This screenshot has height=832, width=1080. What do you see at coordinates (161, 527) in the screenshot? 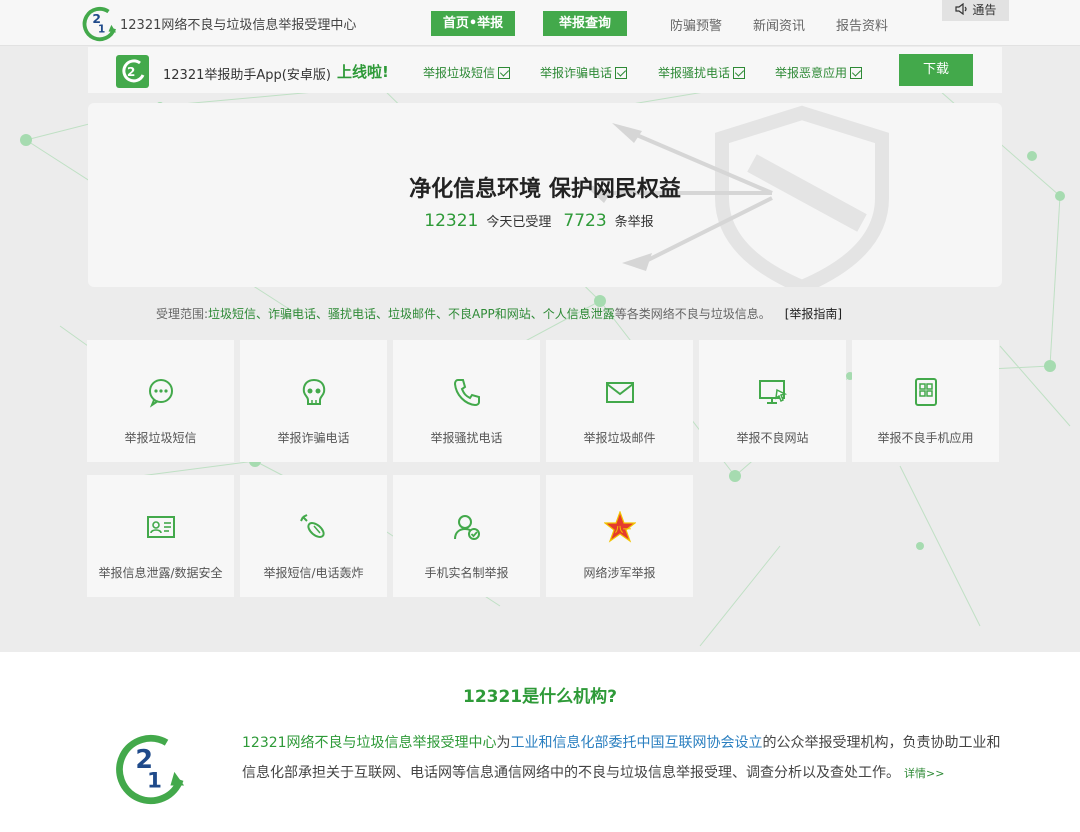
I see `id-card-icon` at bounding box center [161, 527].